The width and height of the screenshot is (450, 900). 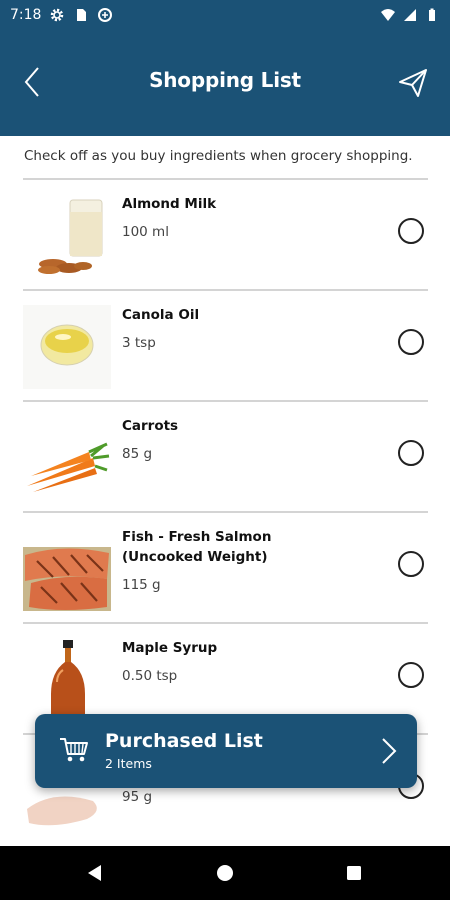 I want to click on purchased-list-button: Purchased List 2 Items, so click(x=226, y=751).